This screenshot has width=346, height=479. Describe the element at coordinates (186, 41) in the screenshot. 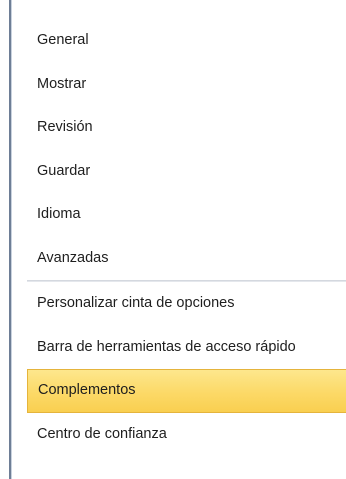

I see `nav-item-general: General` at that location.